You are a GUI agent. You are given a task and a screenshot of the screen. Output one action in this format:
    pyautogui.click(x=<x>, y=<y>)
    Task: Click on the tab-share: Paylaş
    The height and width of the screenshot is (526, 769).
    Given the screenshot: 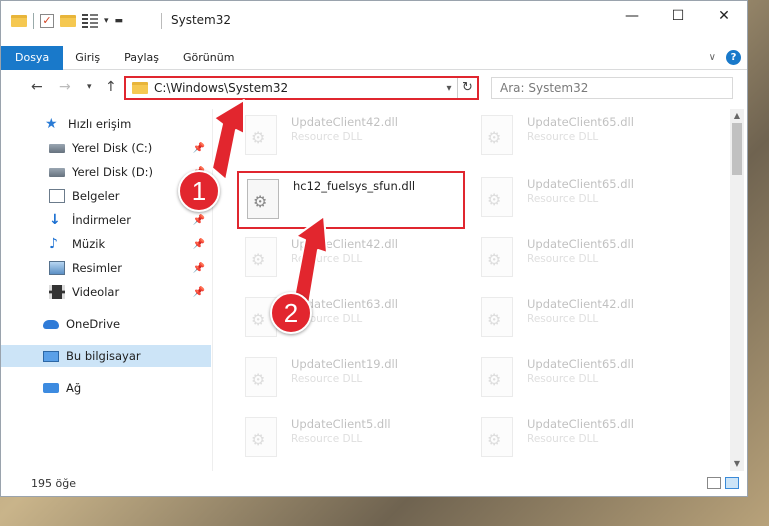 What is the action you would take?
    pyautogui.click(x=141, y=58)
    